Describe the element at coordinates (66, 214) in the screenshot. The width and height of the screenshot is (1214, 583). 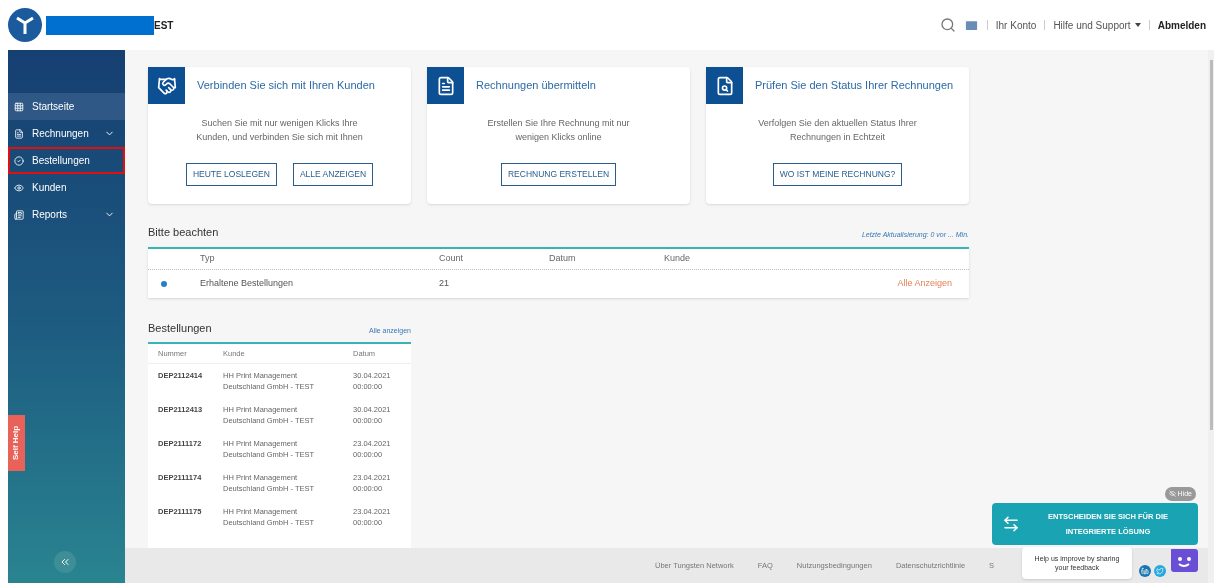
I see `sidebar-item: Reports` at that location.